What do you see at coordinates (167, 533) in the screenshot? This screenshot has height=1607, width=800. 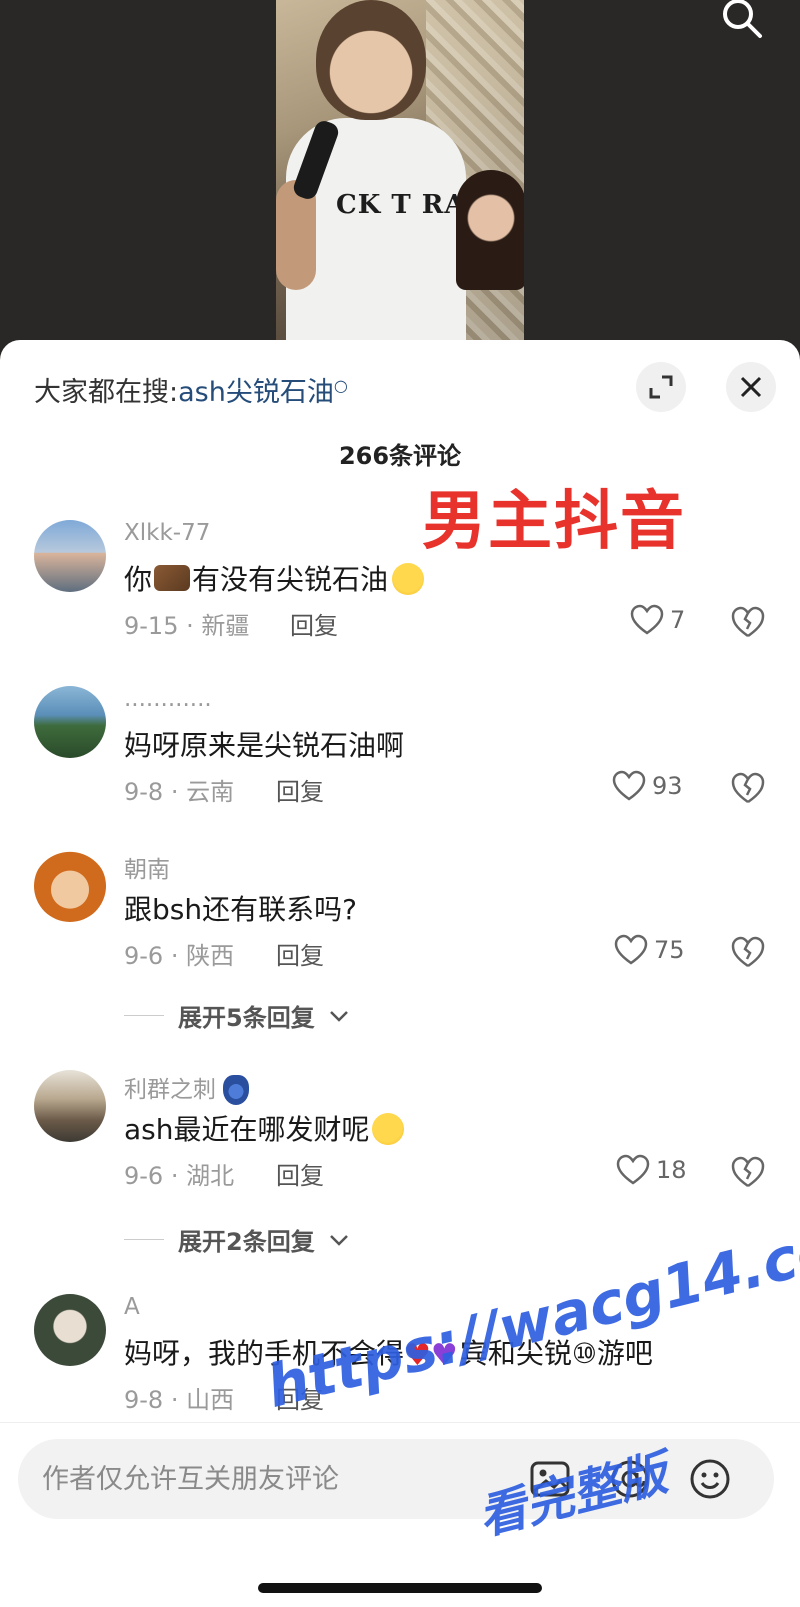 I see `comment-username: Xlkk-77` at bounding box center [167, 533].